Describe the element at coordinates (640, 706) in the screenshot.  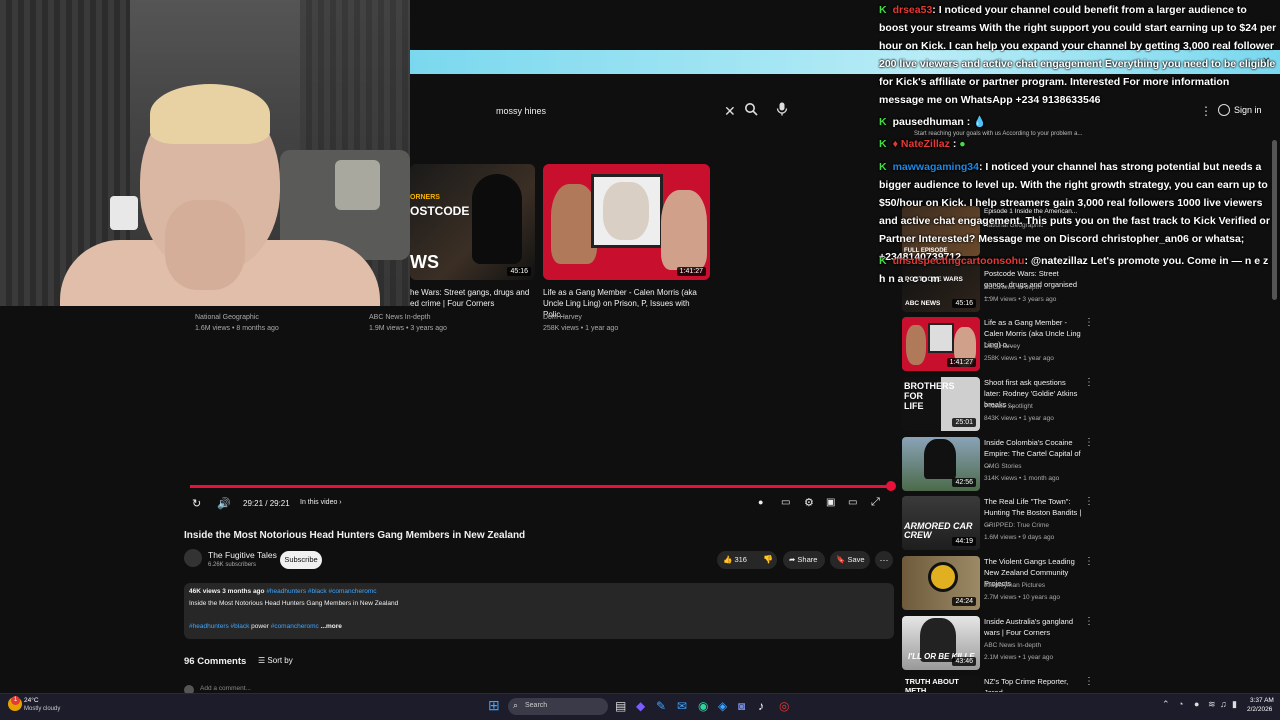
I see `copilot-icon: ◆` at that location.